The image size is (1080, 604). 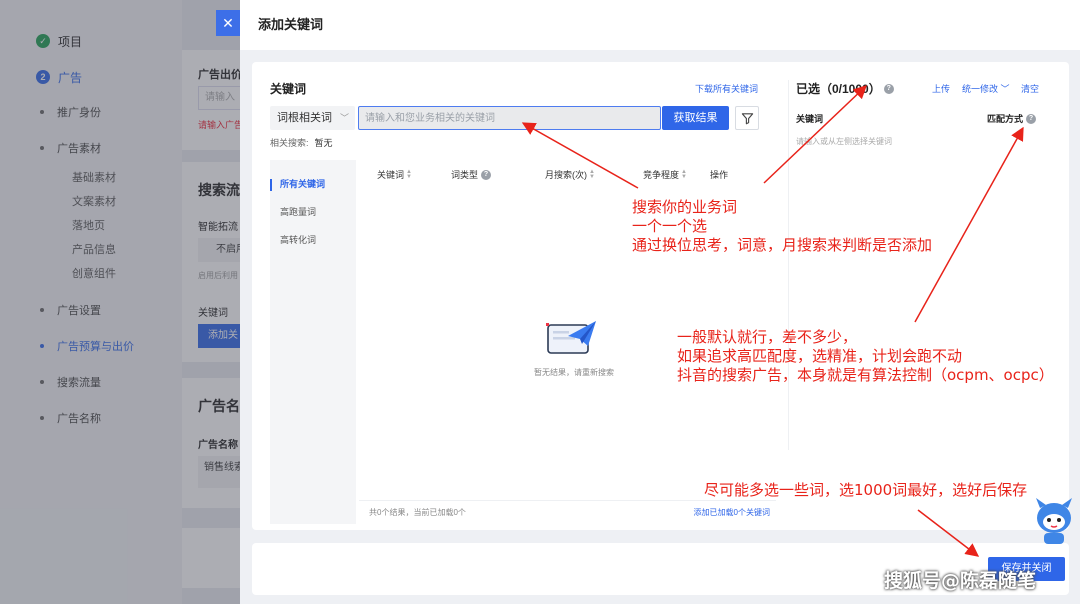 I want to click on filter-button, so click(x=747, y=118).